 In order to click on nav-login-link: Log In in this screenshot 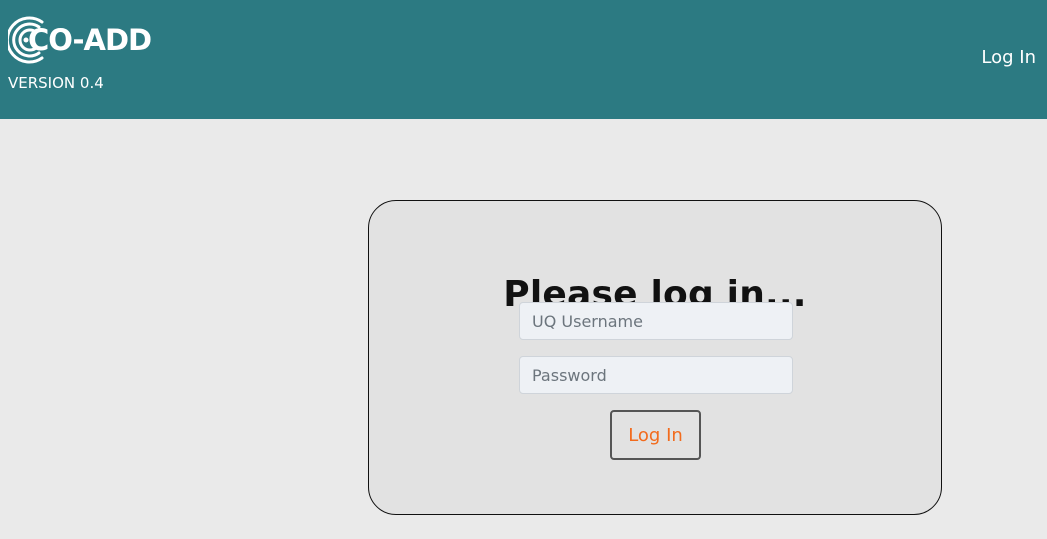, I will do `click(1008, 58)`.